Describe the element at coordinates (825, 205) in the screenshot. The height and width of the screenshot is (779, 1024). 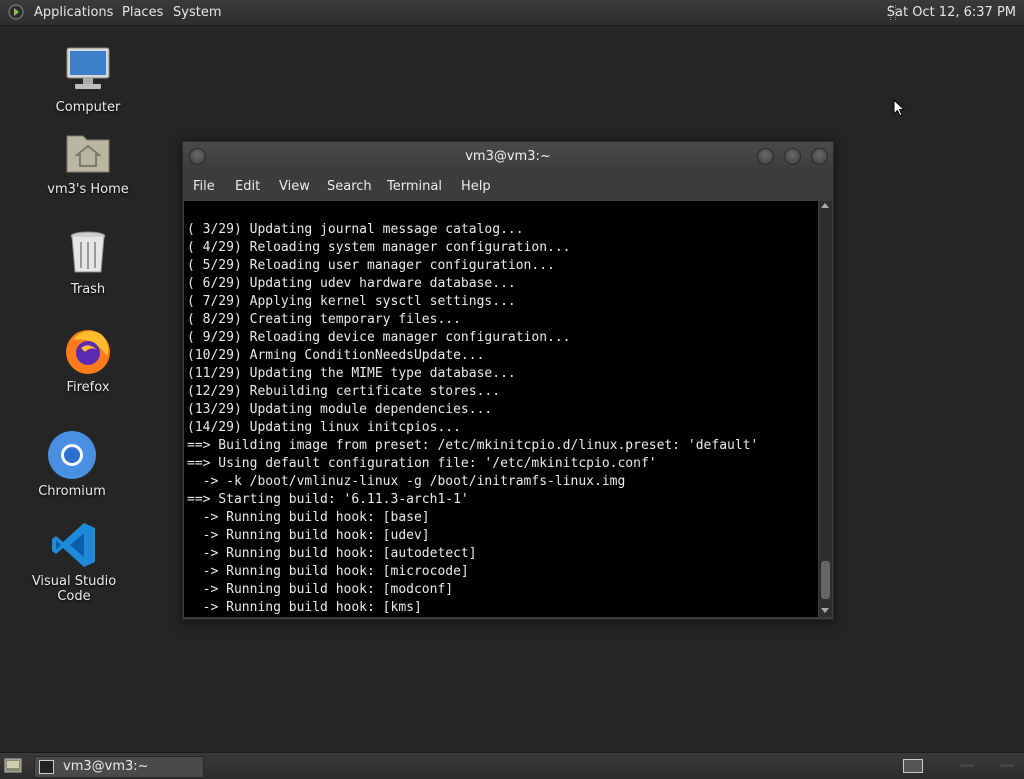
I see `scroll-up-arrow-icon` at that location.